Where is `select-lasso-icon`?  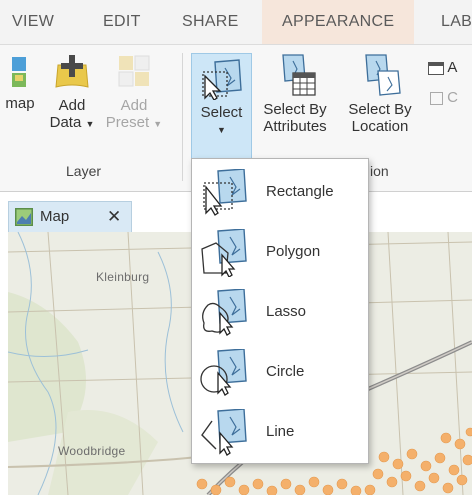 select-lasso-icon is located at coordinates (224, 312).